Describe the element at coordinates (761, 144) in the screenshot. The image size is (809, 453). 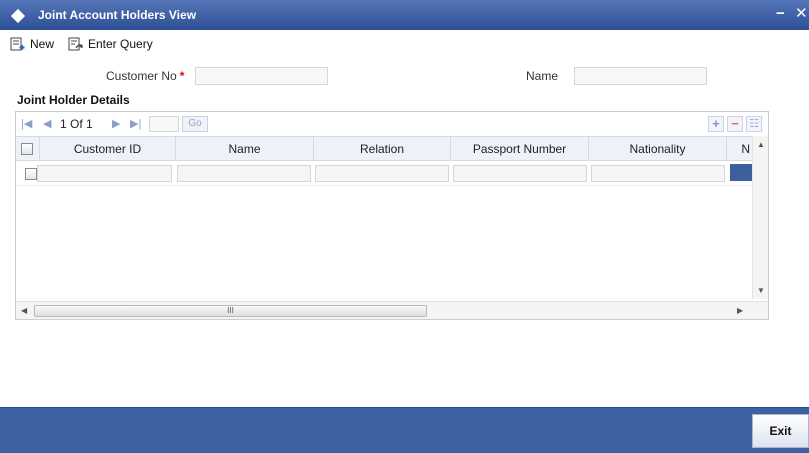
I see `scroll-up-icon: ▲` at that location.